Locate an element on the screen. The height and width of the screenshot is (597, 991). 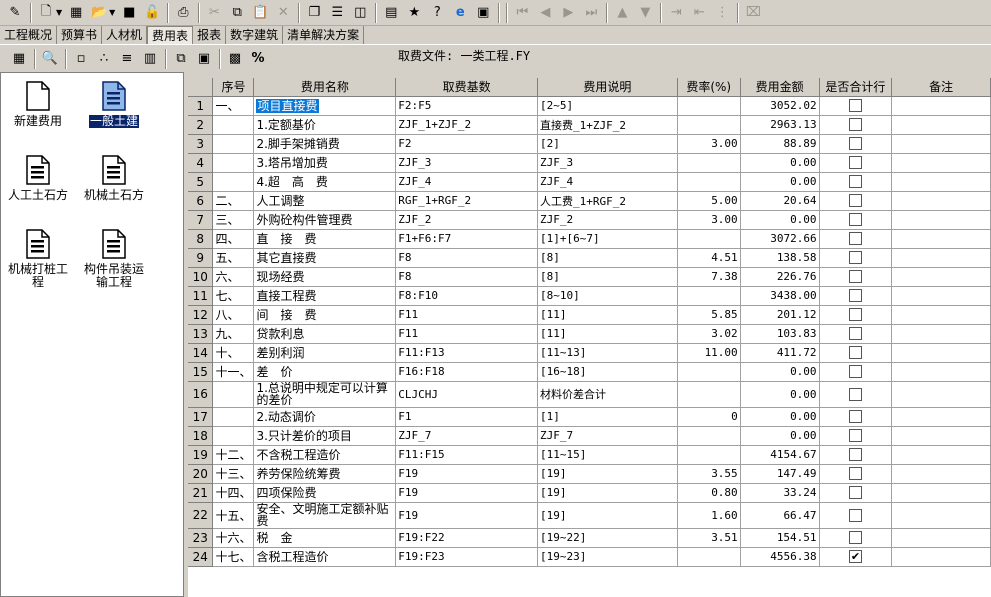
cell-rate: 11.00 is located at coordinates (709, 353).